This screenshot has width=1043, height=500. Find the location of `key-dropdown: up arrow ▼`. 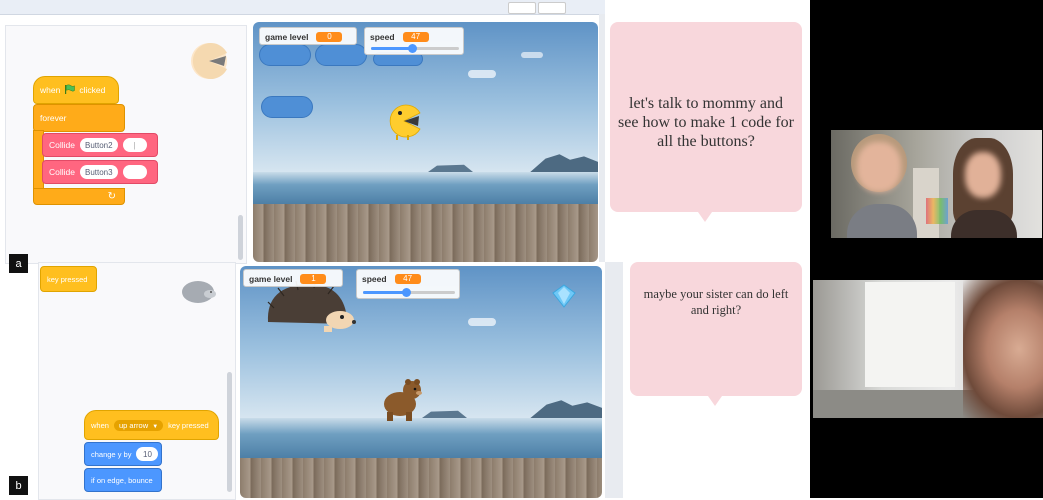

key-dropdown: up arrow ▼ is located at coordinates (138, 425).